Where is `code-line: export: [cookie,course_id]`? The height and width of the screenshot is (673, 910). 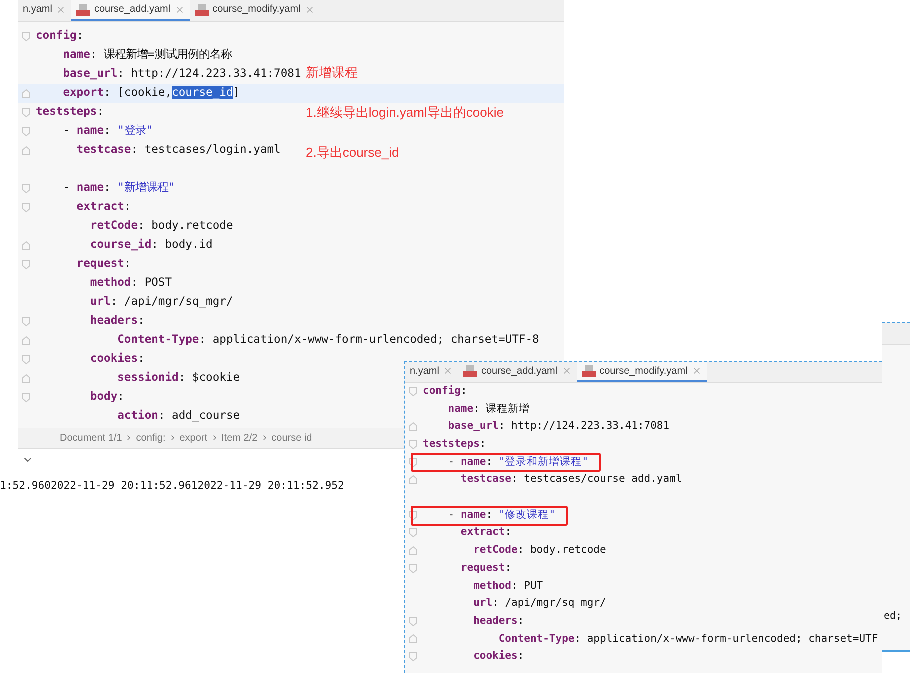
code-line: export: [cookie,course_id] is located at coordinates (151, 93).